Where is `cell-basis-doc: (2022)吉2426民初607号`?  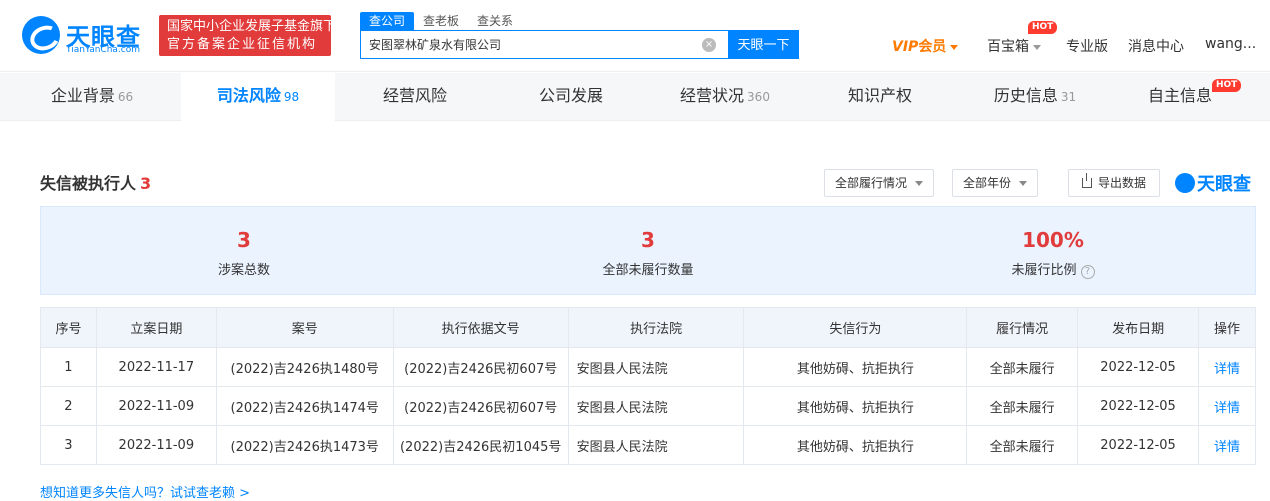
cell-basis-doc: (2022)吉2426民初607号 is located at coordinates (480, 406).